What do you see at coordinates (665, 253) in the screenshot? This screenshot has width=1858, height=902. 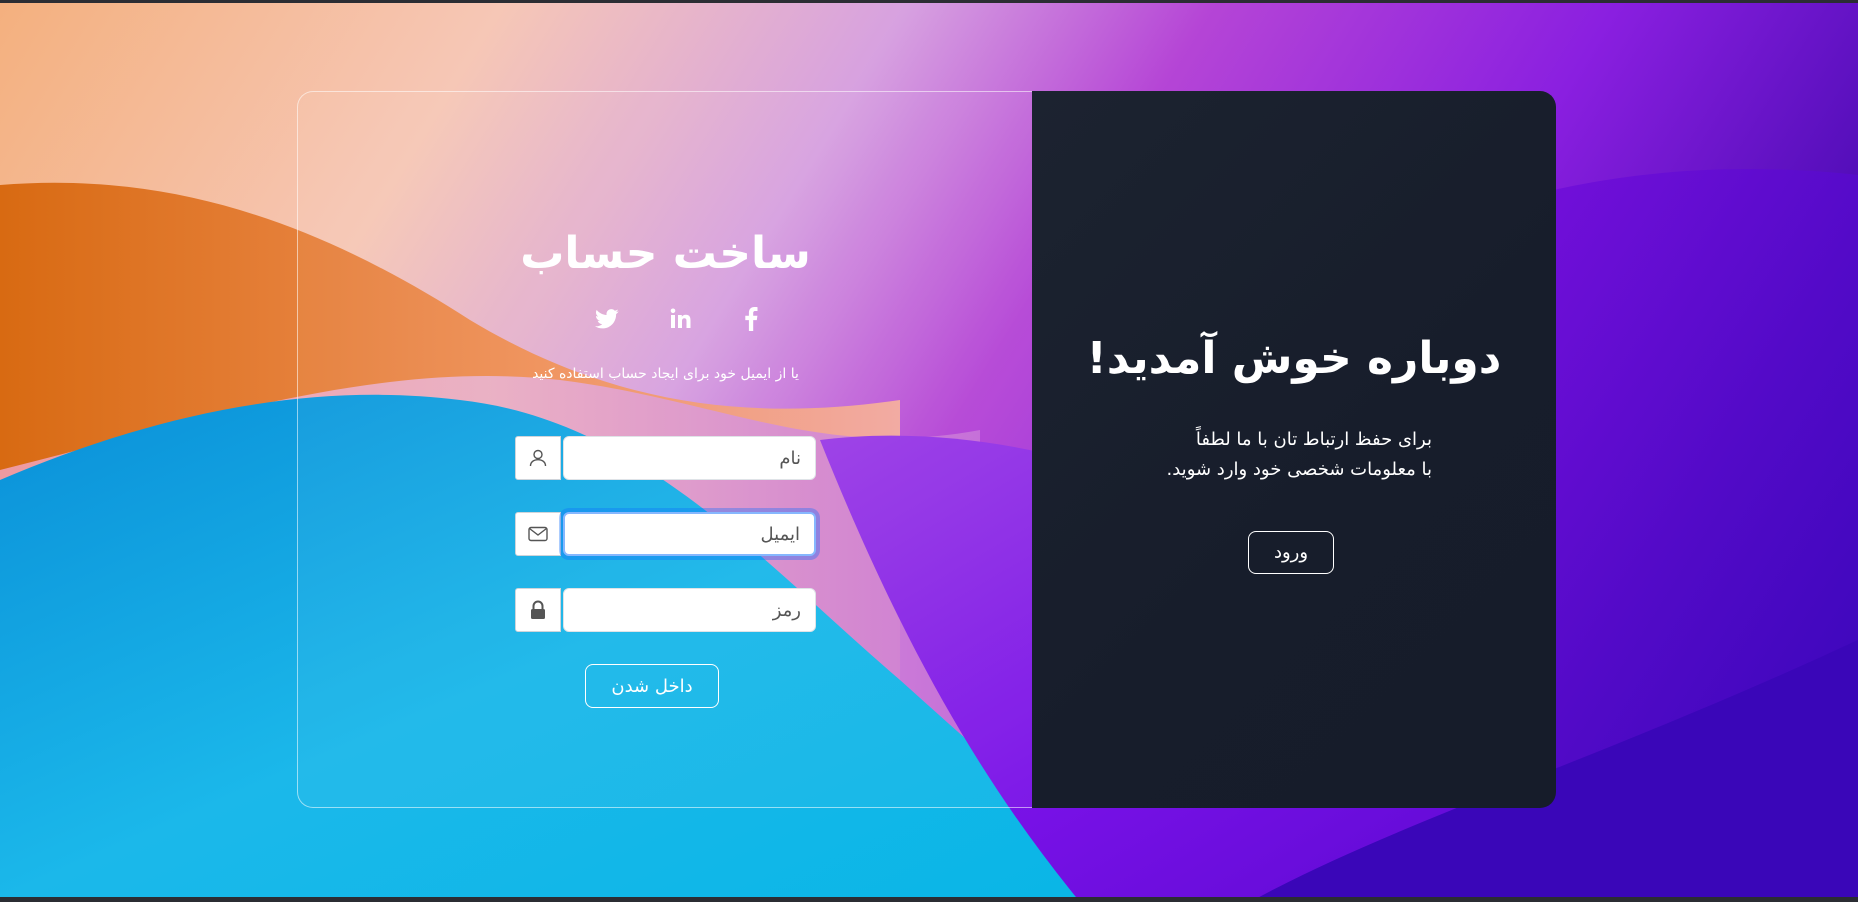 I see `signup-title: ساخت حساب` at bounding box center [665, 253].